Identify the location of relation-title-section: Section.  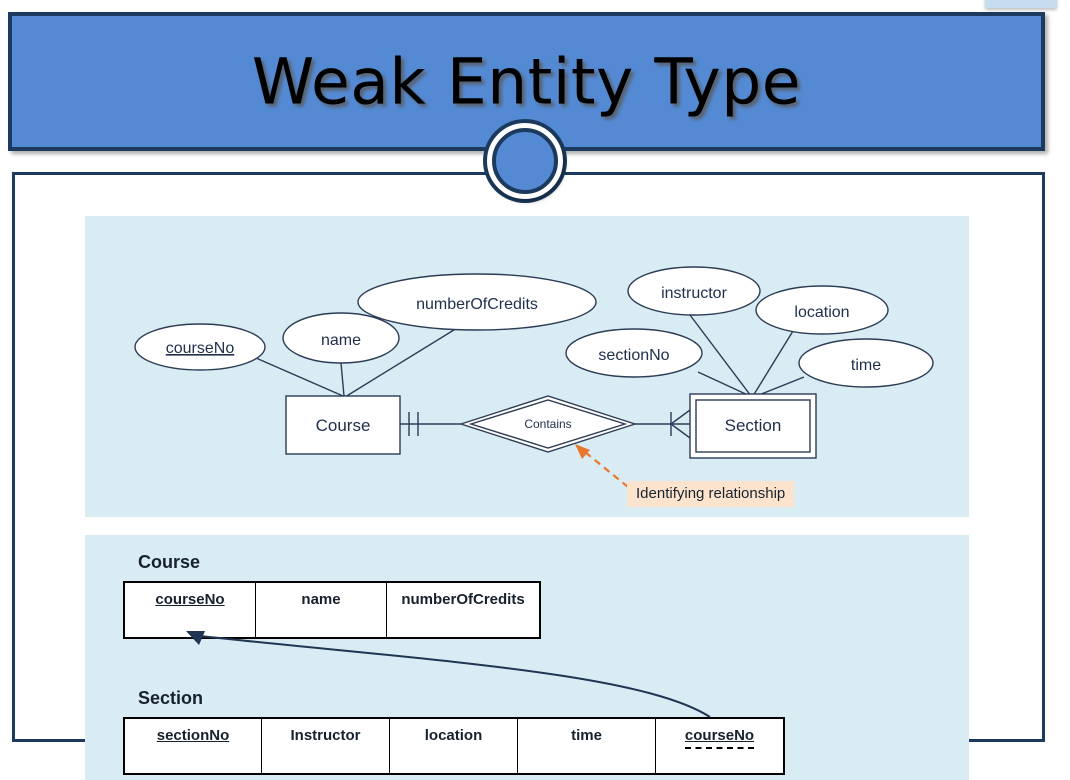
(171, 698).